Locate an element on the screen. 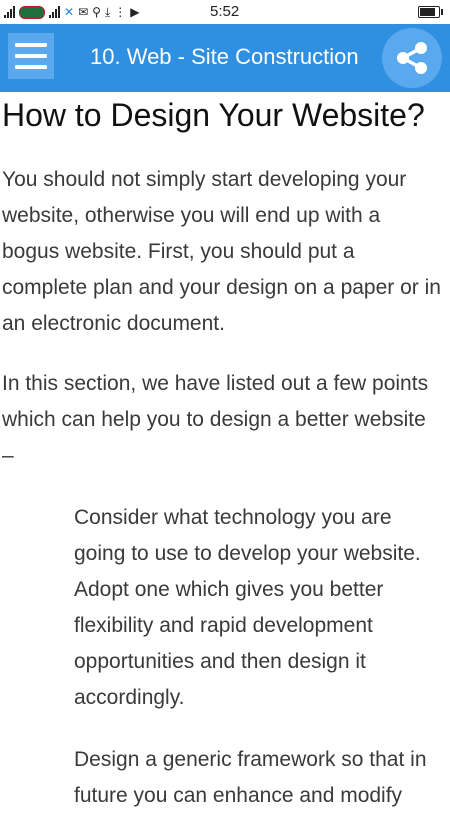  battery-icon is located at coordinates (430, 12).